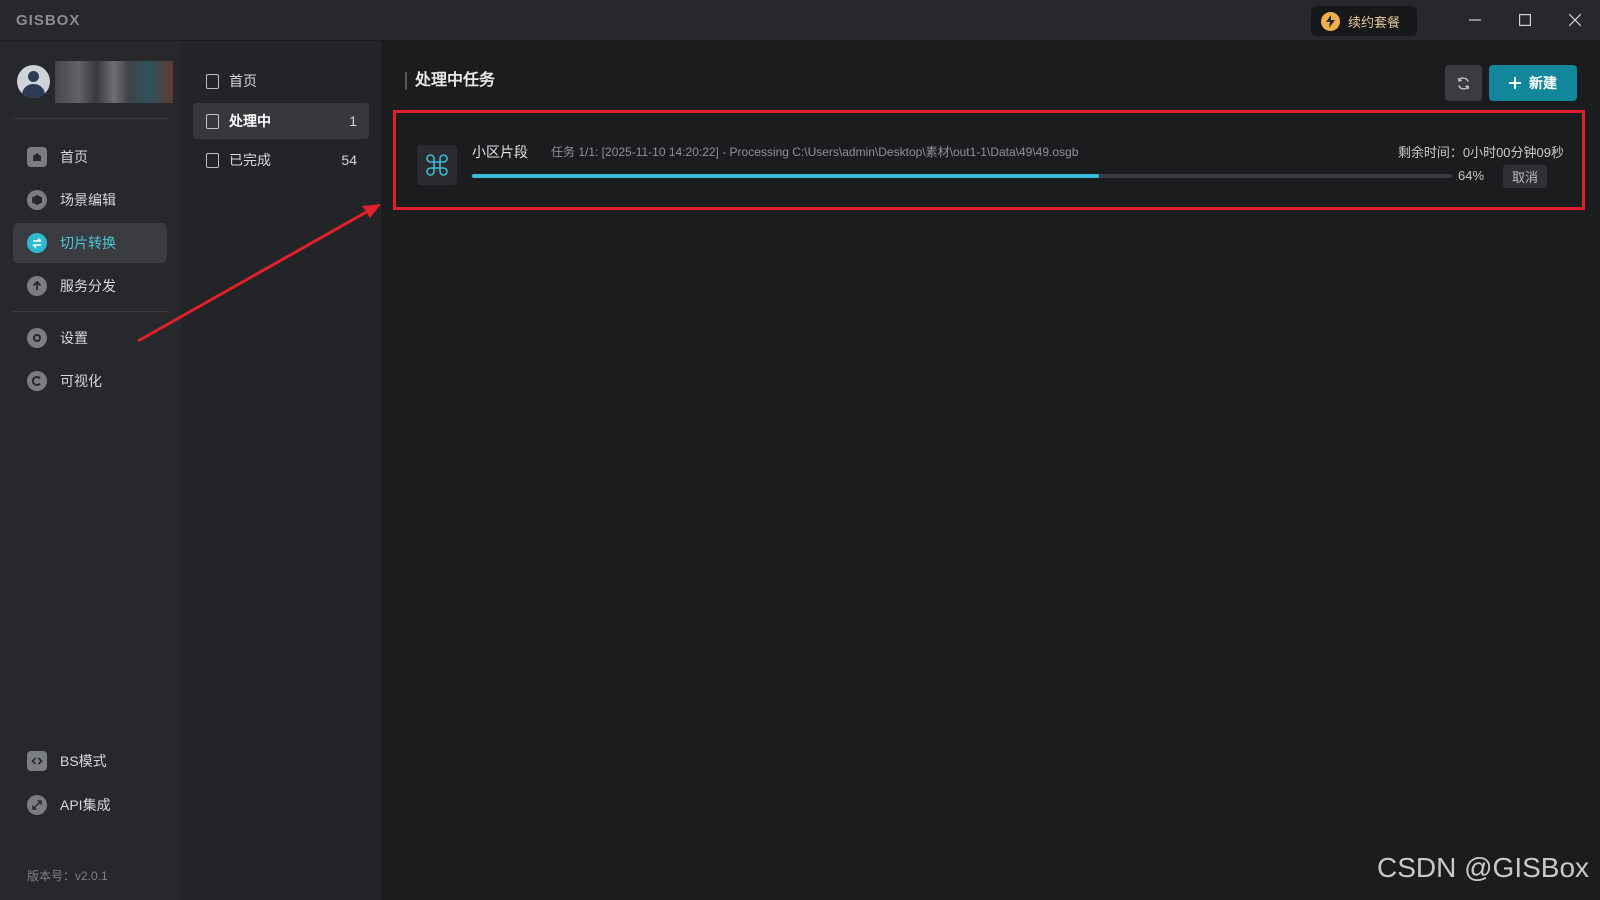 The image size is (1600, 900). I want to click on sidebar-item-label: API集成, so click(85, 805).